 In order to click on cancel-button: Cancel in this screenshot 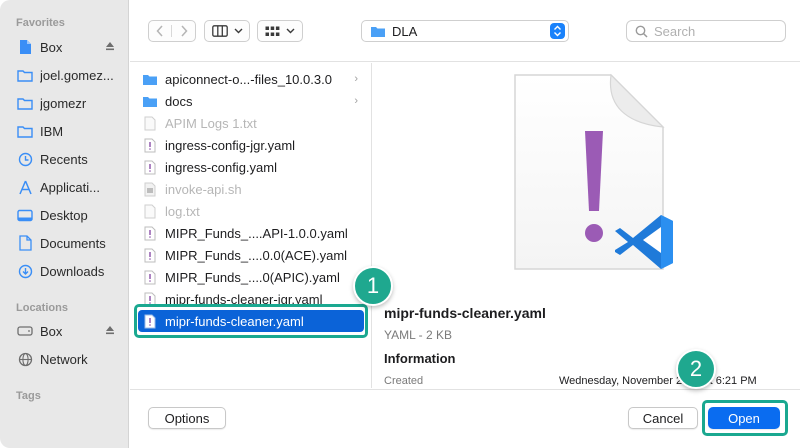, I will do `click(663, 418)`.